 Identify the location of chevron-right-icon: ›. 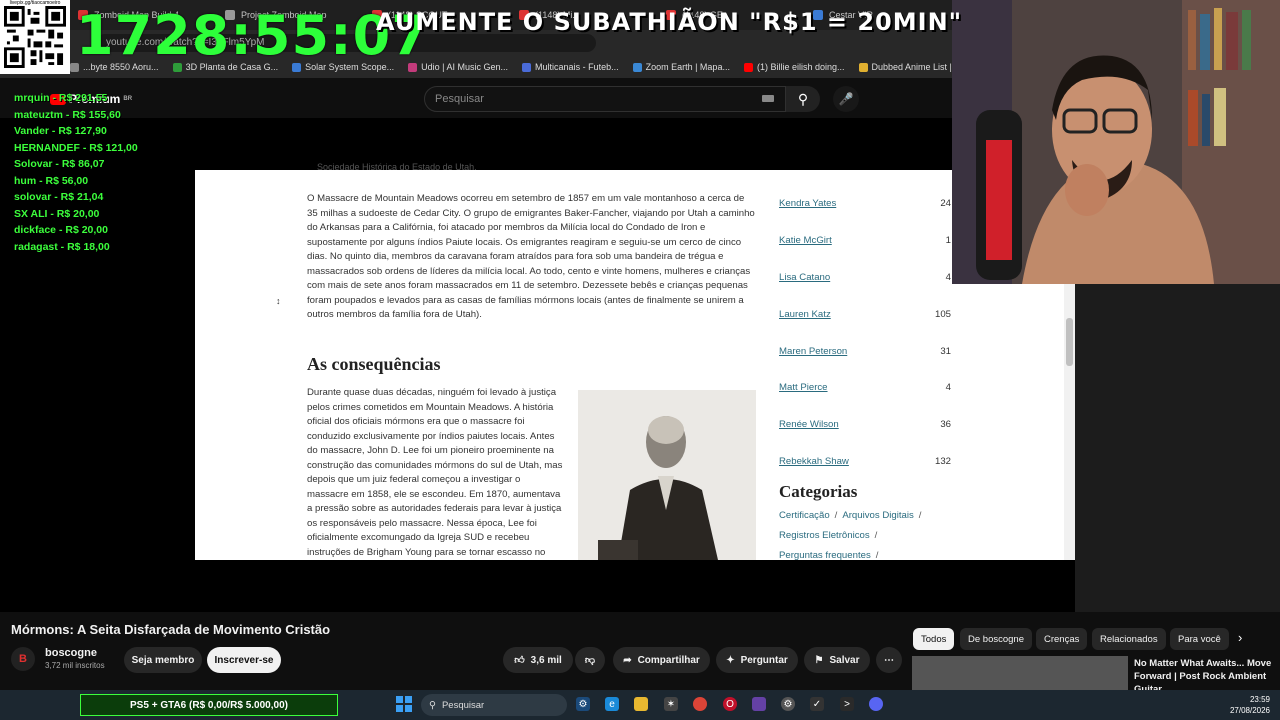
(1240, 637).